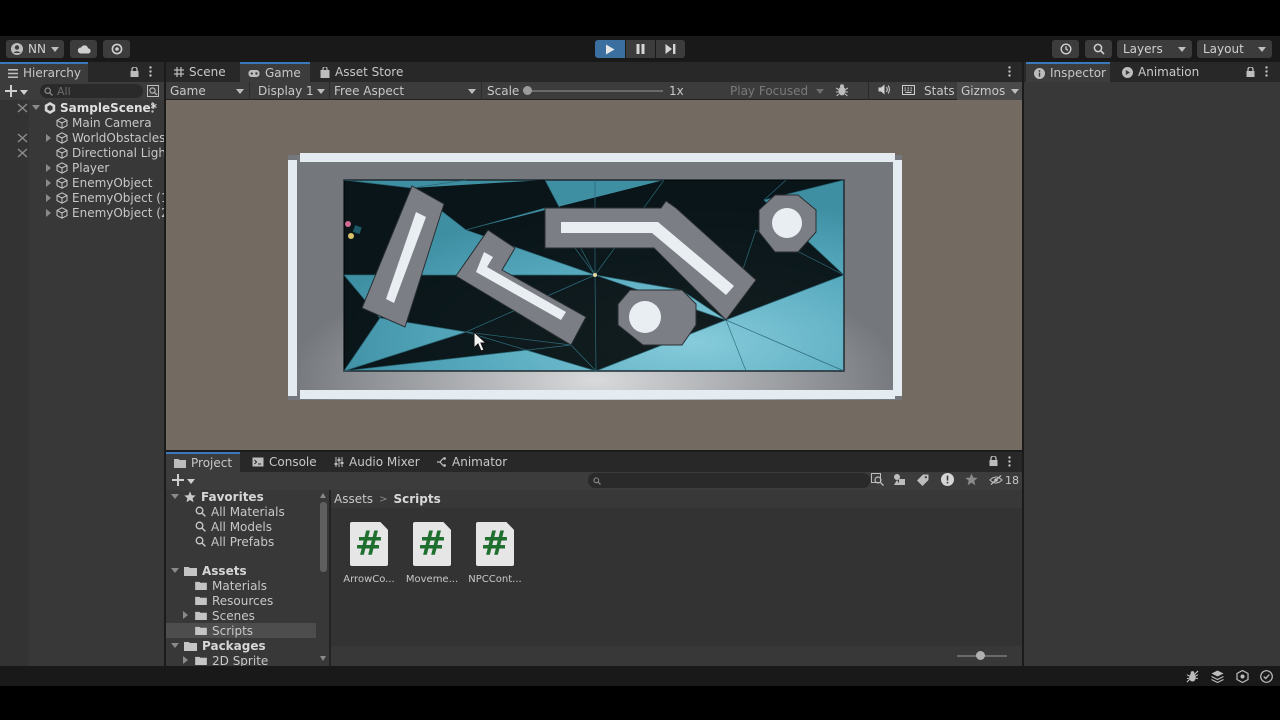  I want to click on tag-icon, so click(923, 480).